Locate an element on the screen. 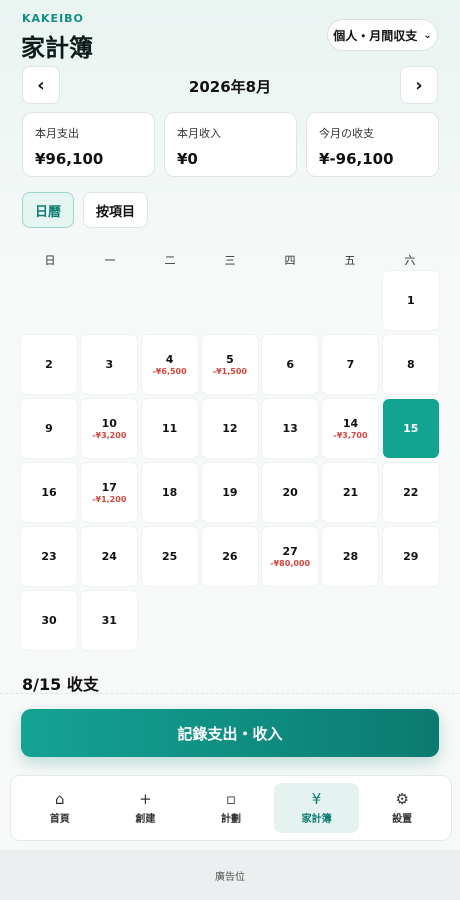 This screenshot has height=900, width=460. calendar-day: 11 is located at coordinates (169, 428).